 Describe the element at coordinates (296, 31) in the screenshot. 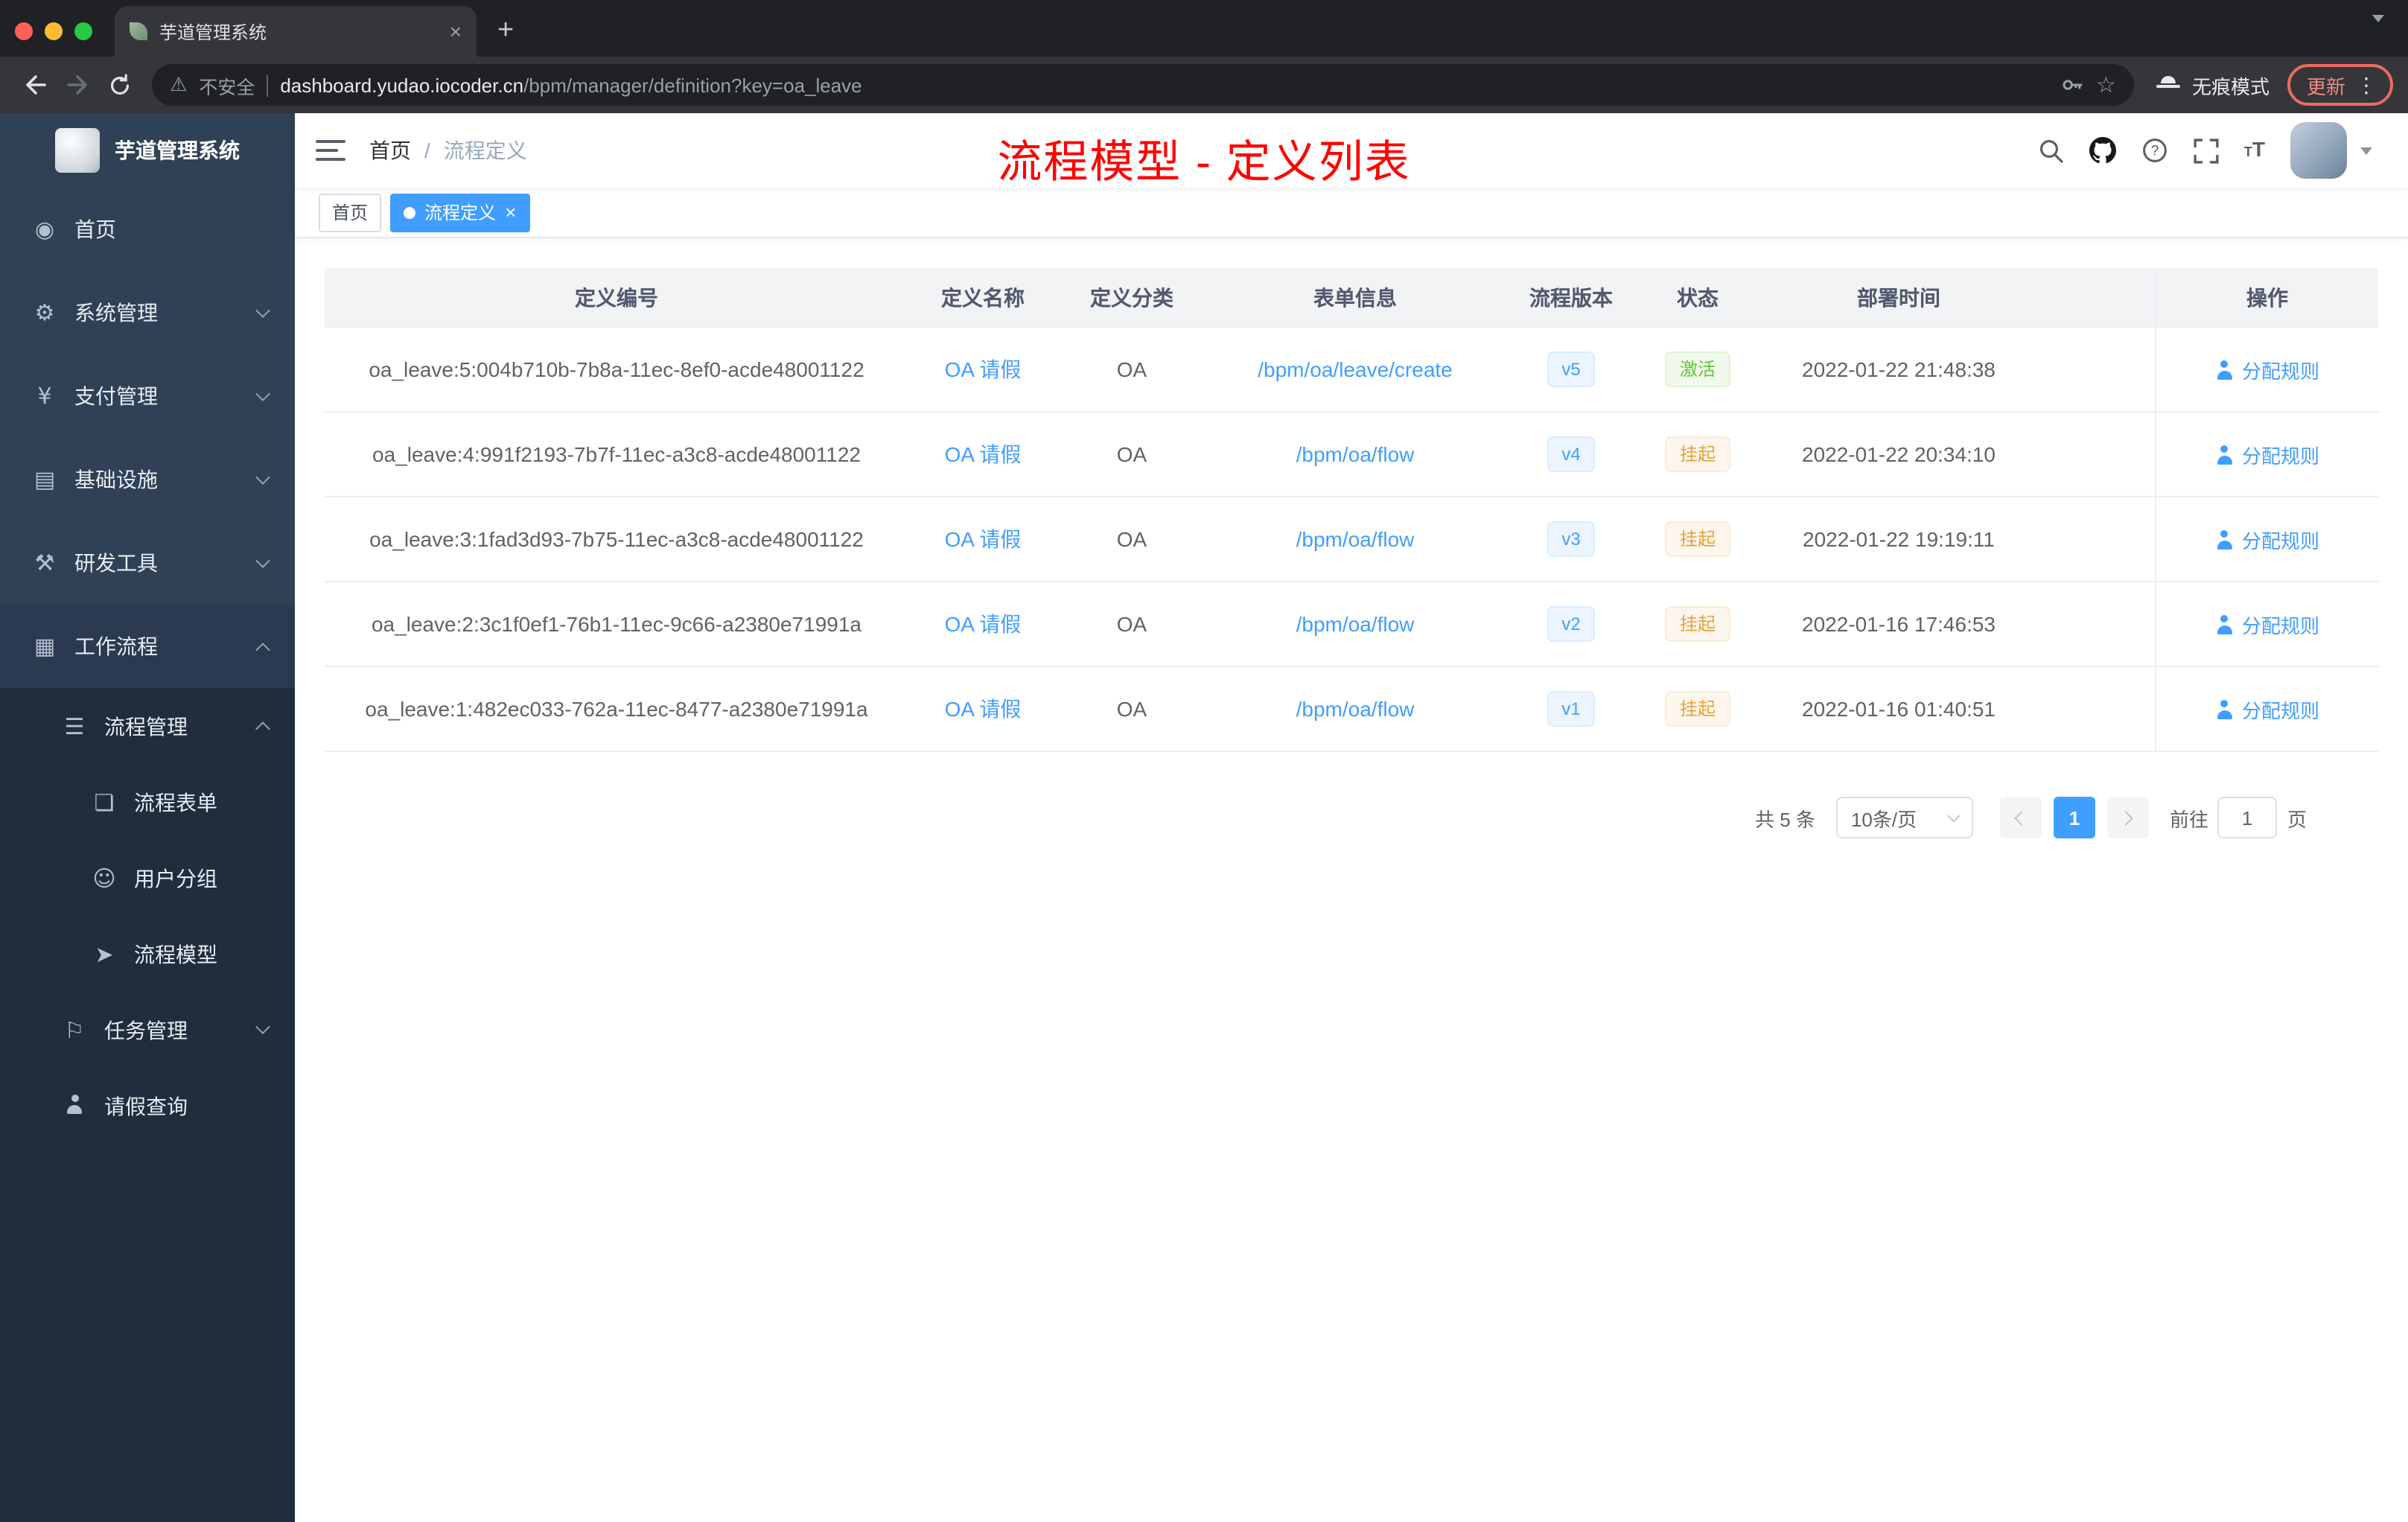

I see `browser-tab: 芋道管理系统 ×` at that location.